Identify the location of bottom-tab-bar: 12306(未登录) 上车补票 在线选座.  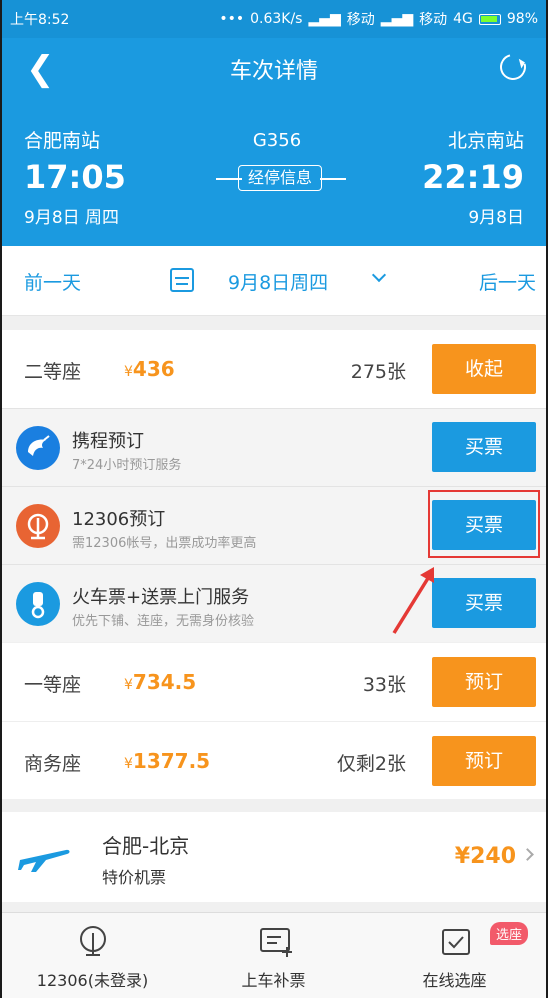
(274, 955).